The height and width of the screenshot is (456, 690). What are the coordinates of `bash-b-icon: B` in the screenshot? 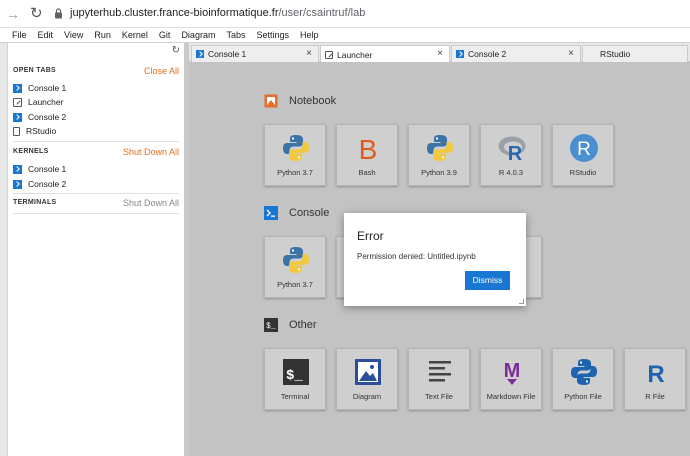 It's located at (368, 148).